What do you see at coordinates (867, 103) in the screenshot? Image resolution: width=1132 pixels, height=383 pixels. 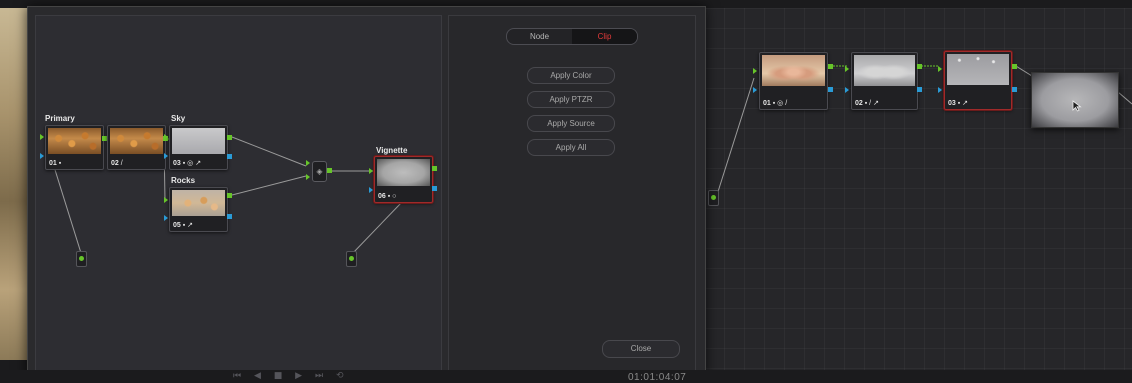 I see `node-footer: 02 ▪ / ↗` at bounding box center [867, 103].